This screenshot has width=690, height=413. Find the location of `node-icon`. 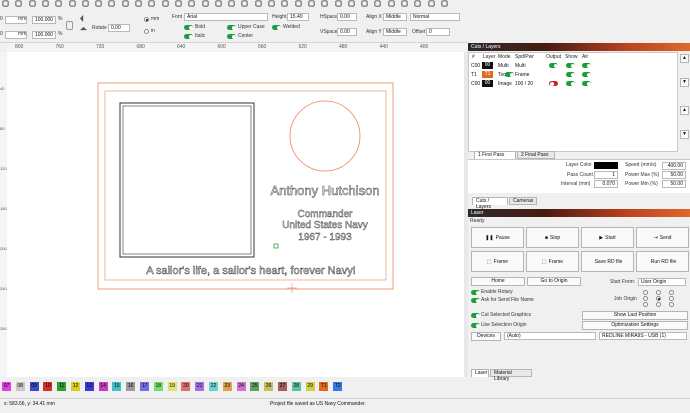

node-icon is located at coordinates (32, 3).